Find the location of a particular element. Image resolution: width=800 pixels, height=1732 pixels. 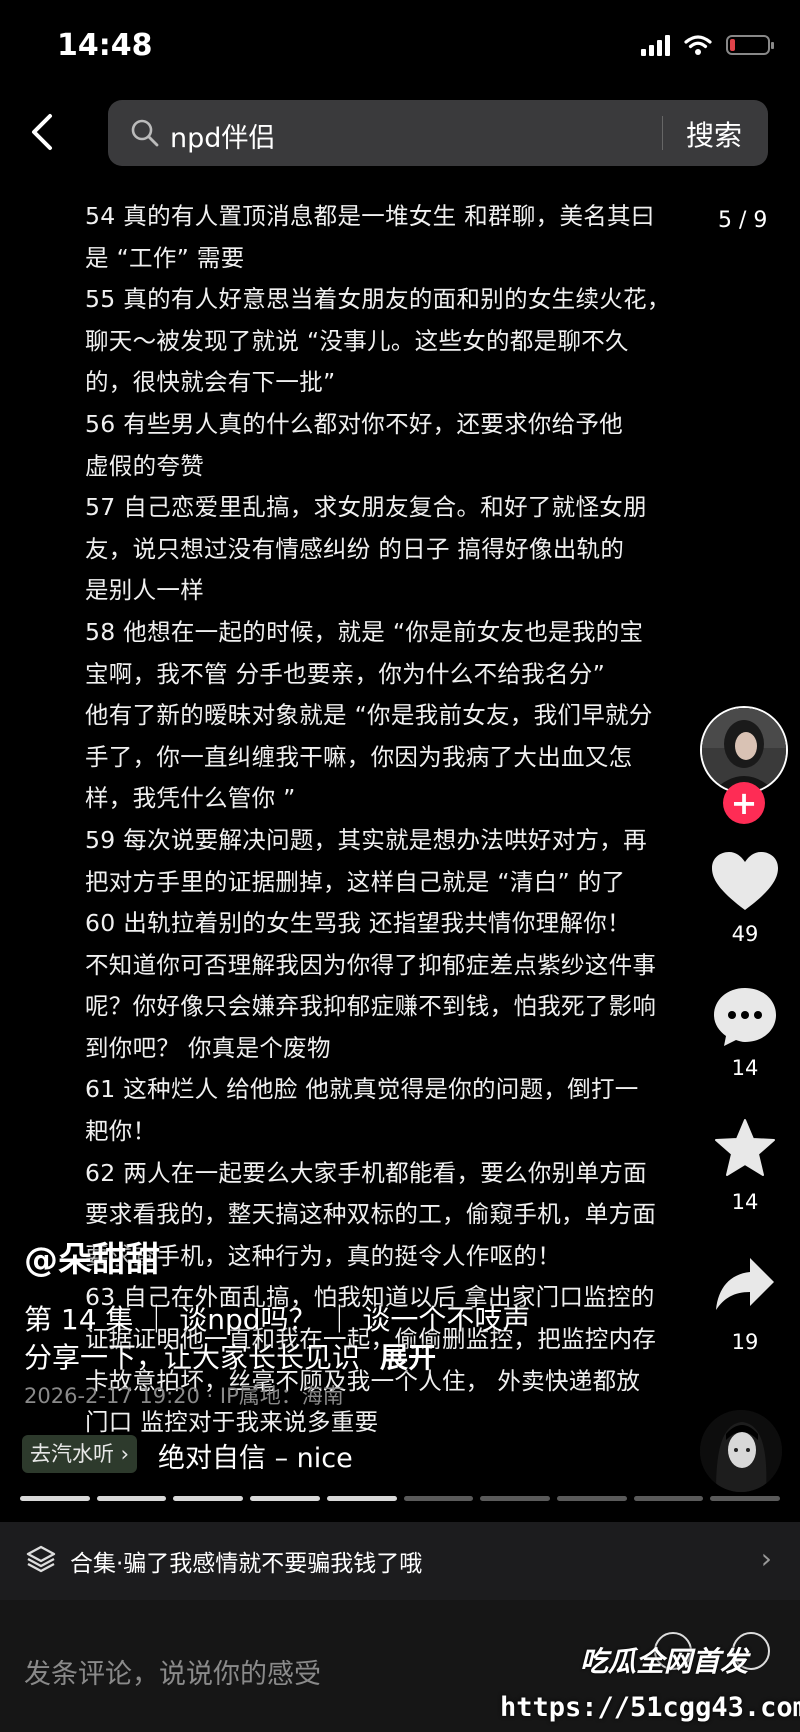

caption-line: 虚假的夸赞 is located at coordinates (144, 465).